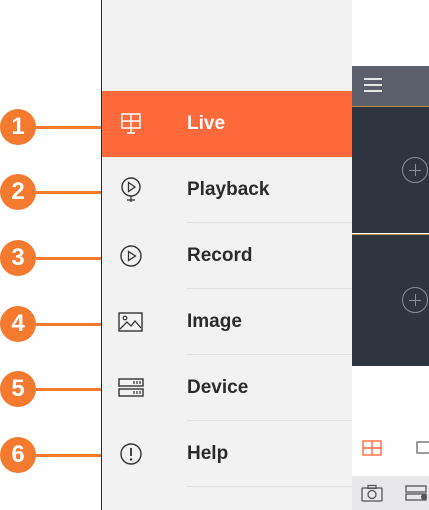  Describe the element at coordinates (227, 124) in the screenshot. I see `menu-item-live: Live` at that location.